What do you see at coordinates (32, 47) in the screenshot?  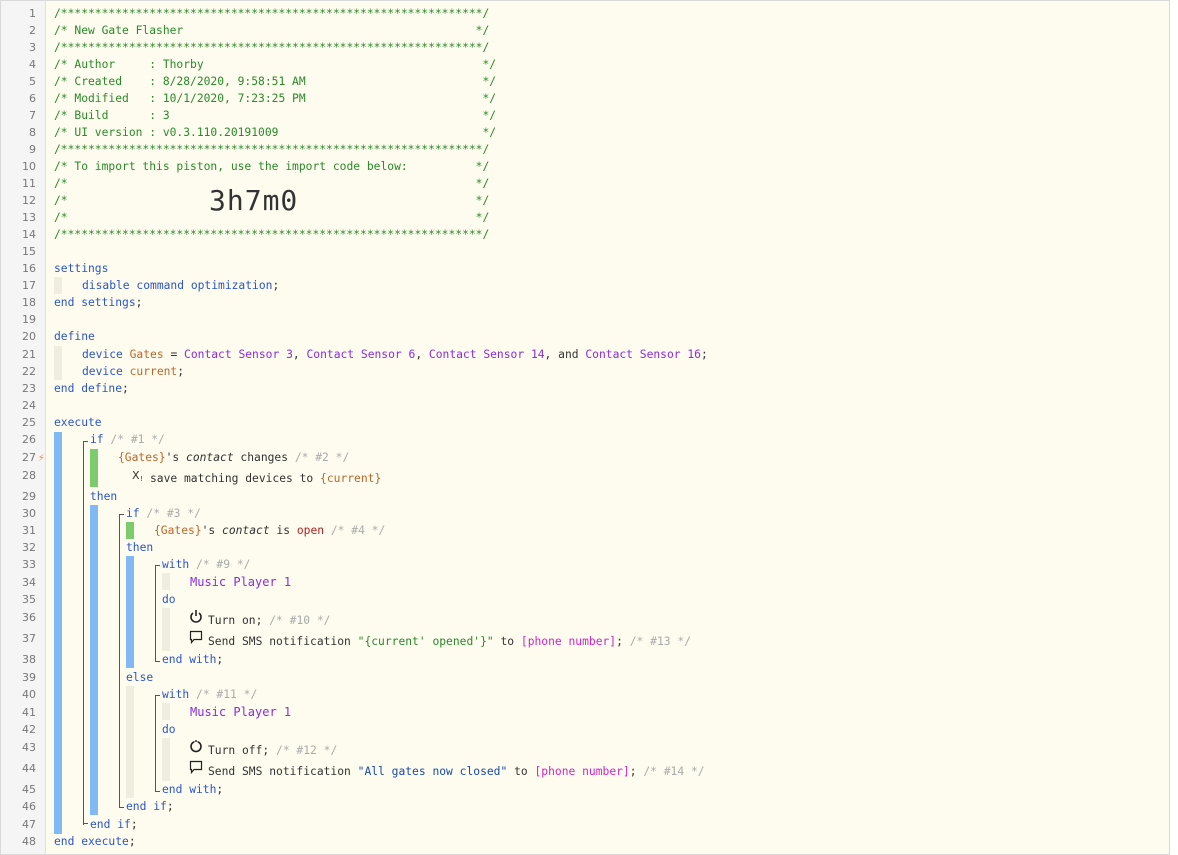 I see `line-number: 3` at bounding box center [32, 47].